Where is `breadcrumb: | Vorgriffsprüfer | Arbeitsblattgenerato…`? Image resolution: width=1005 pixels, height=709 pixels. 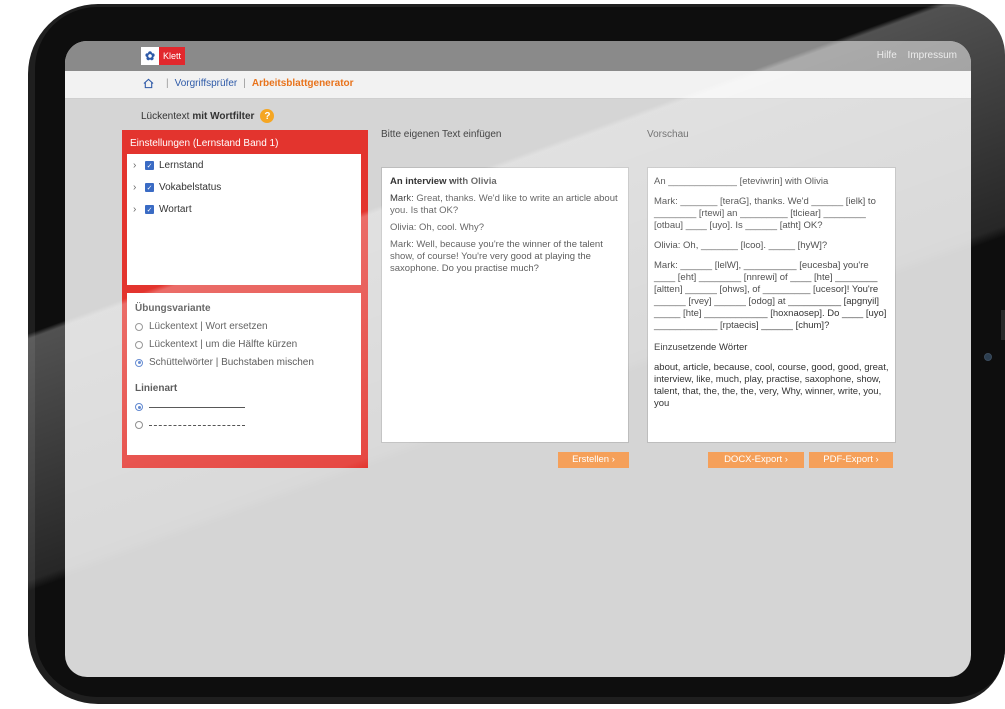
breadcrumb: | Vorgriffsprüfer | Arbeitsblattgenerato… is located at coordinates (248, 83).